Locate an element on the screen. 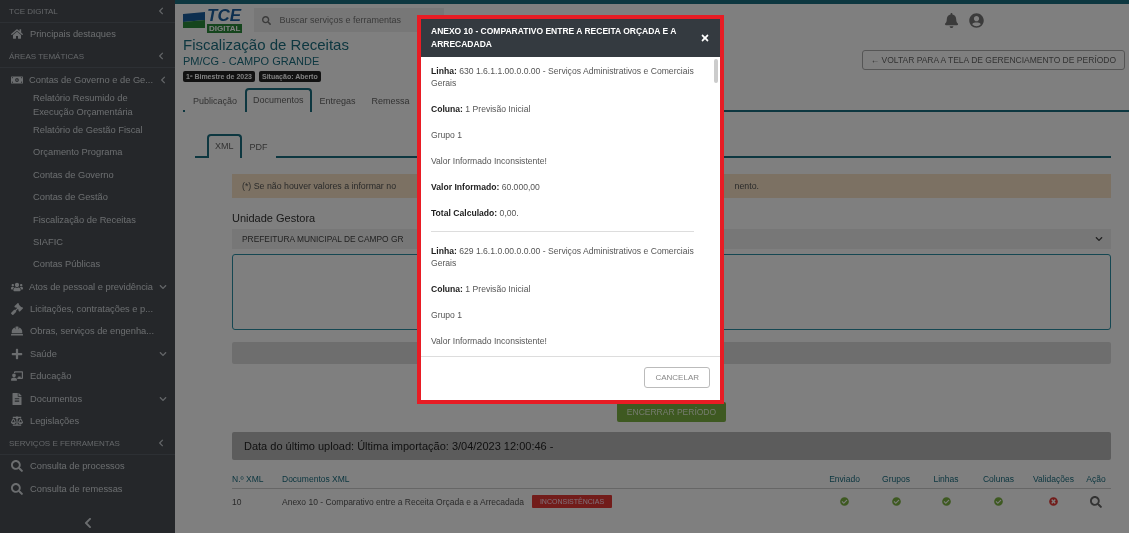  table-cell-text: 10 is located at coordinates (237, 502).